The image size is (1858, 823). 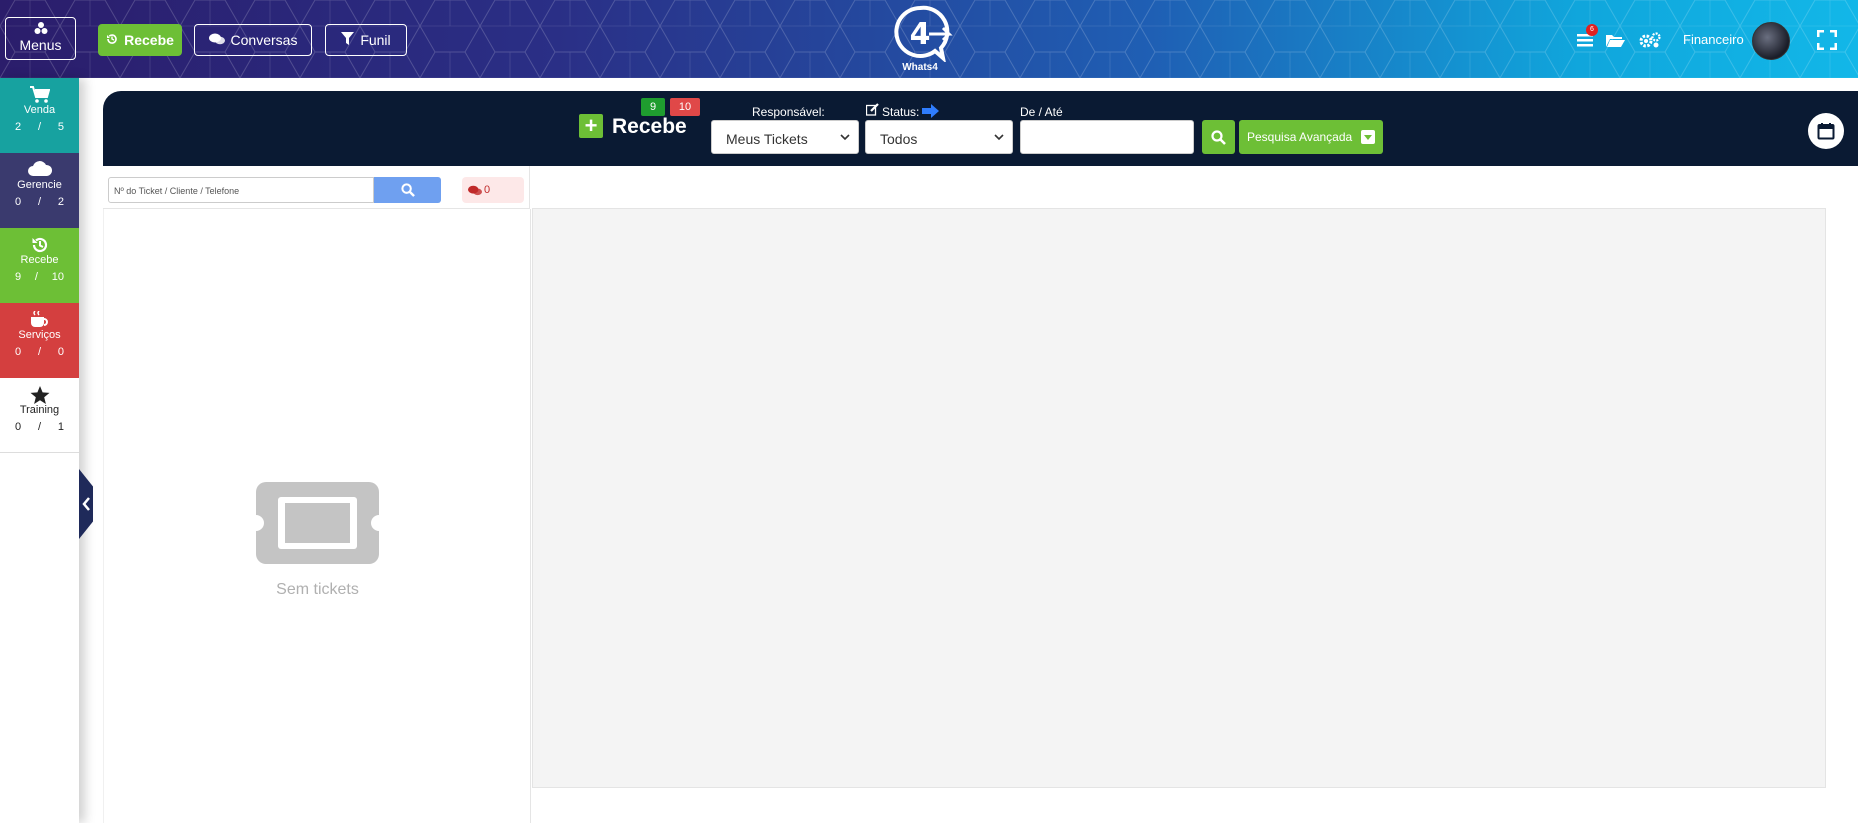 I want to click on calendar-icon, so click(x=1826, y=131).